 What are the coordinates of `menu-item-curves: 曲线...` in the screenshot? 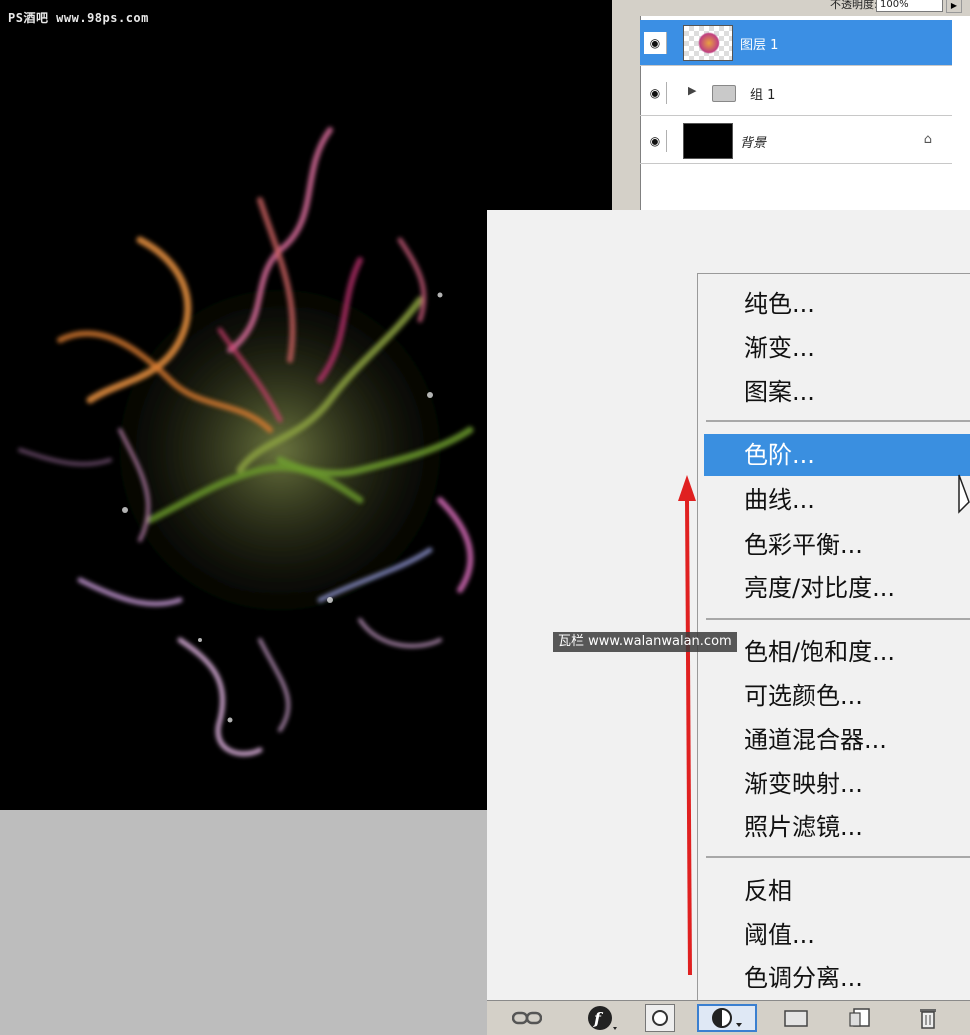 It's located at (779, 500).